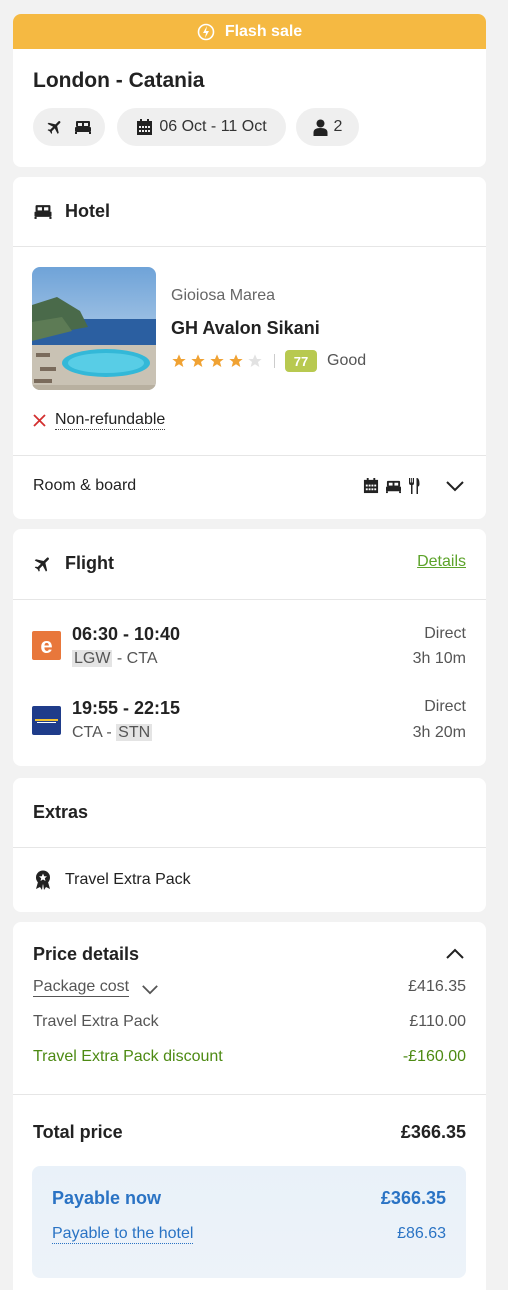 The width and height of the screenshot is (508, 1290). What do you see at coordinates (213, 126) in the screenshot?
I see `dates-text: 06 Oct - 11 Oct` at bounding box center [213, 126].